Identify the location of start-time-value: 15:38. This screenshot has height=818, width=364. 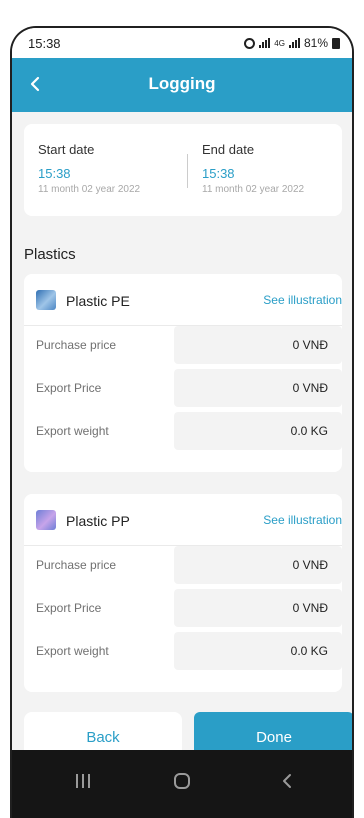
(54, 173).